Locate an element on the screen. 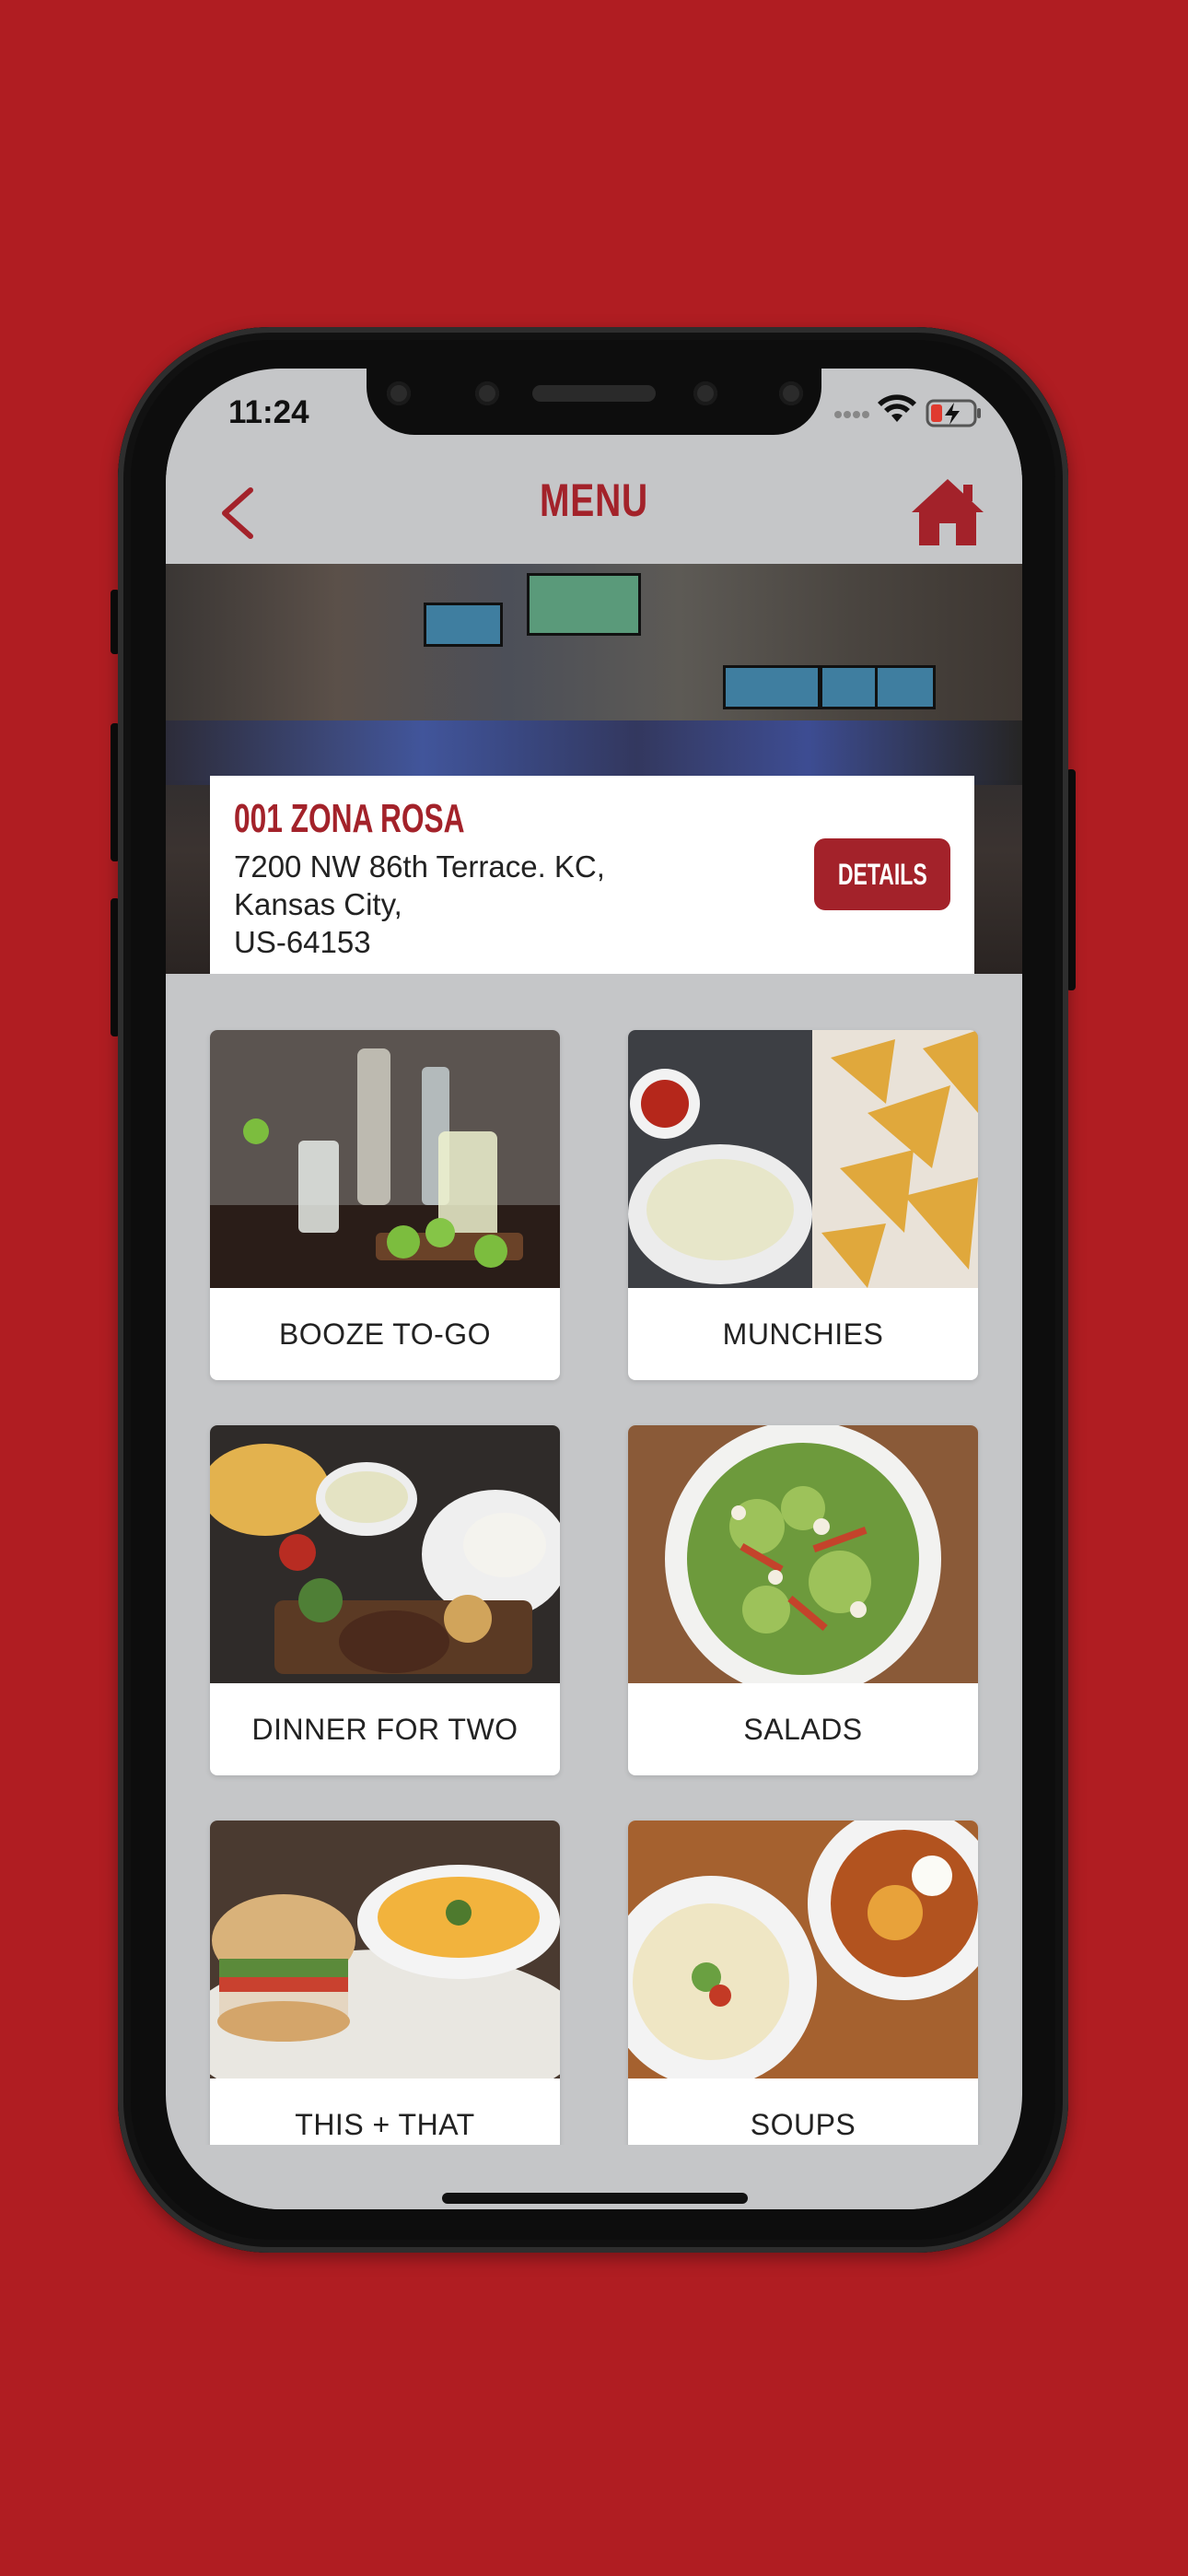 The image size is (1188, 2576). category-soups: SOUPS is located at coordinates (803, 1996).